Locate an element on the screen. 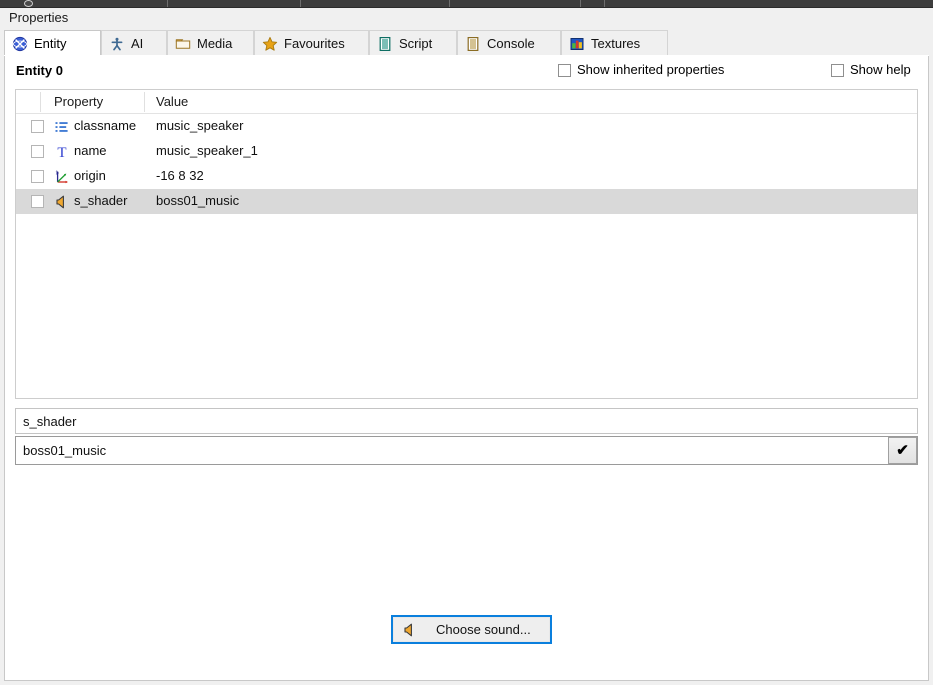 Image resolution: width=933 pixels, height=685 pixels. column-header-value: Value is located at coordinates (172, 101).